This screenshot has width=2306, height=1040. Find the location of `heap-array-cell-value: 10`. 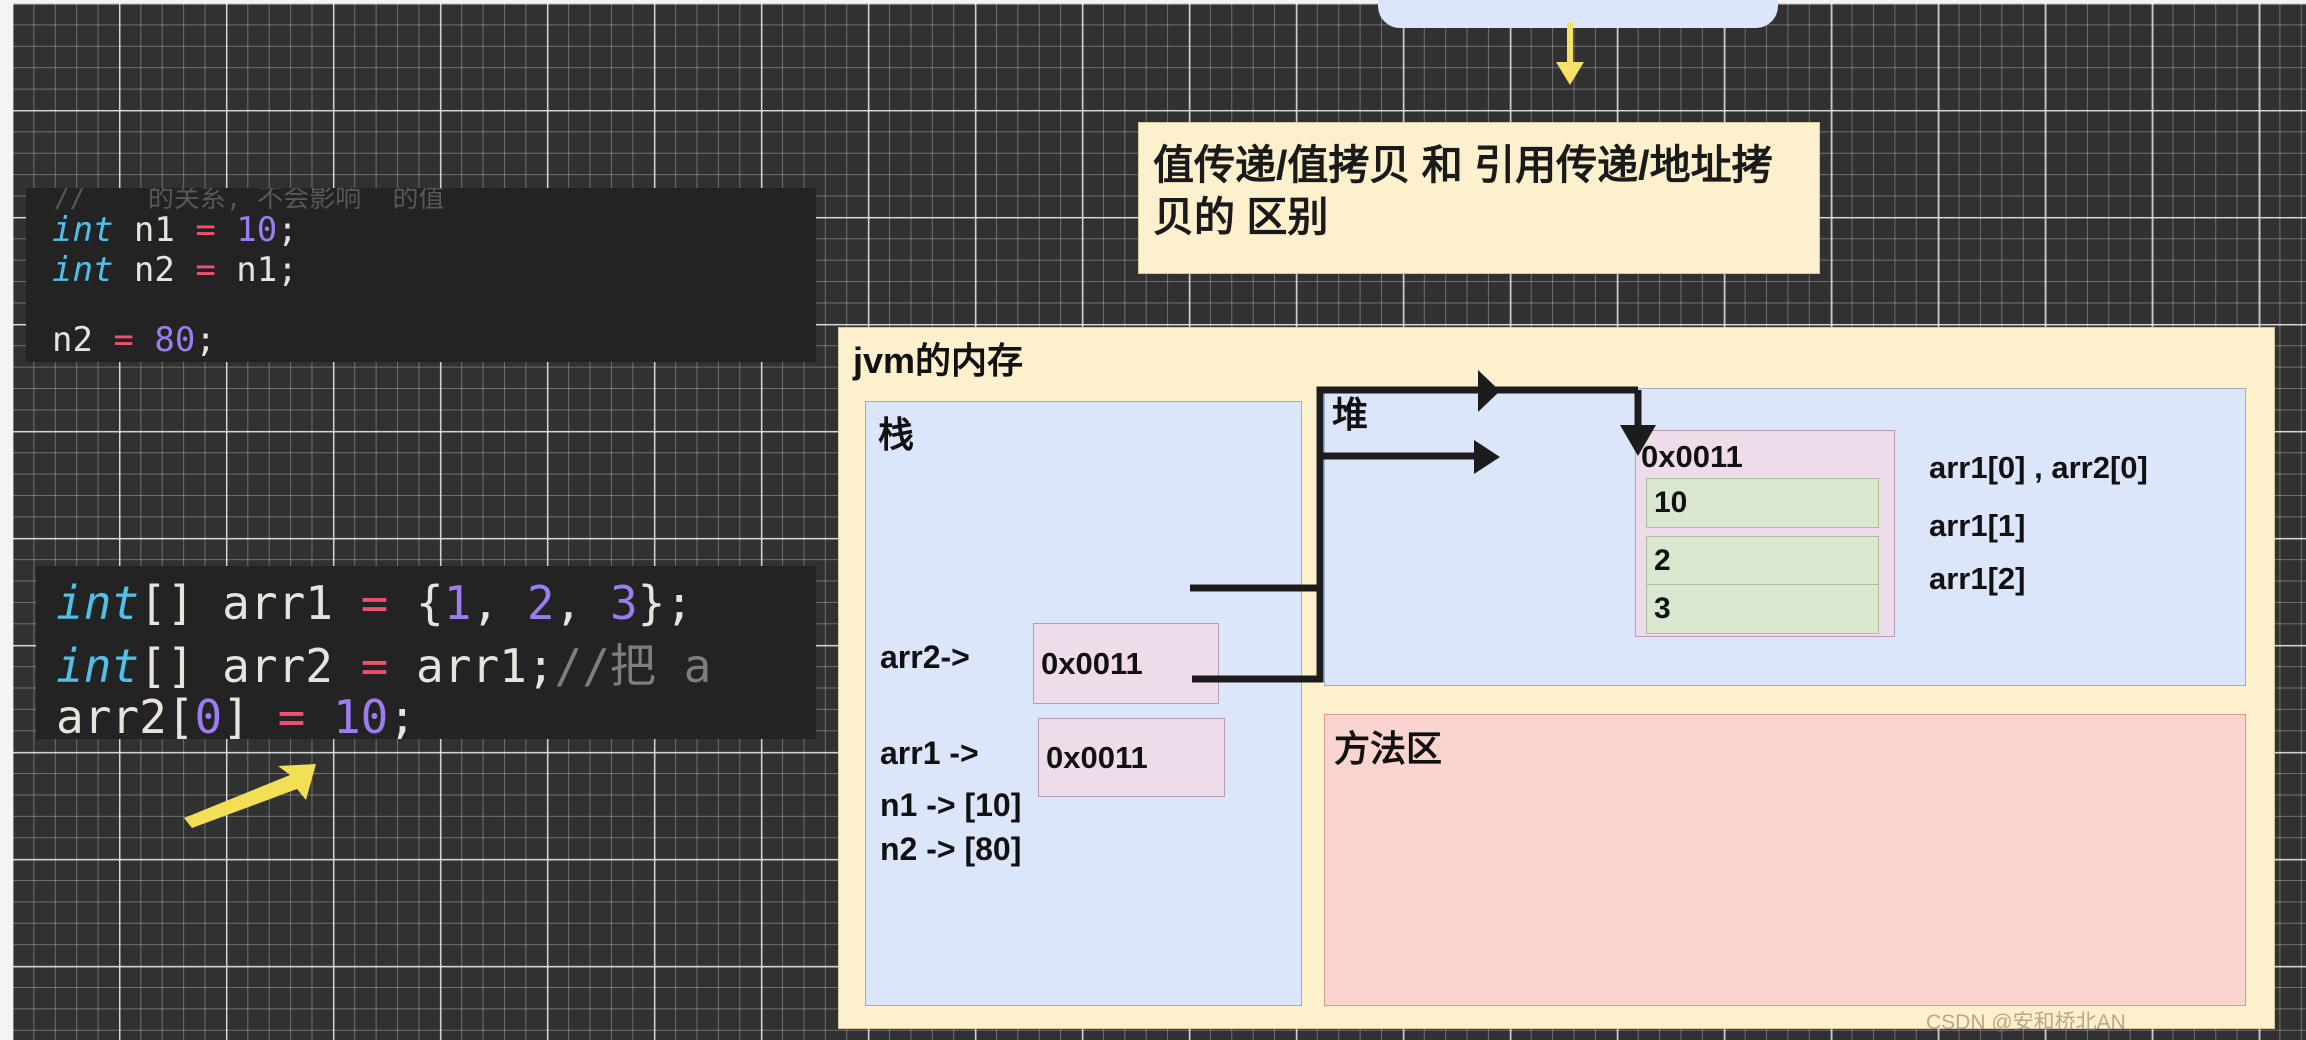

heap-array-cell-value: 10 is located at coordinates (1671, 502).